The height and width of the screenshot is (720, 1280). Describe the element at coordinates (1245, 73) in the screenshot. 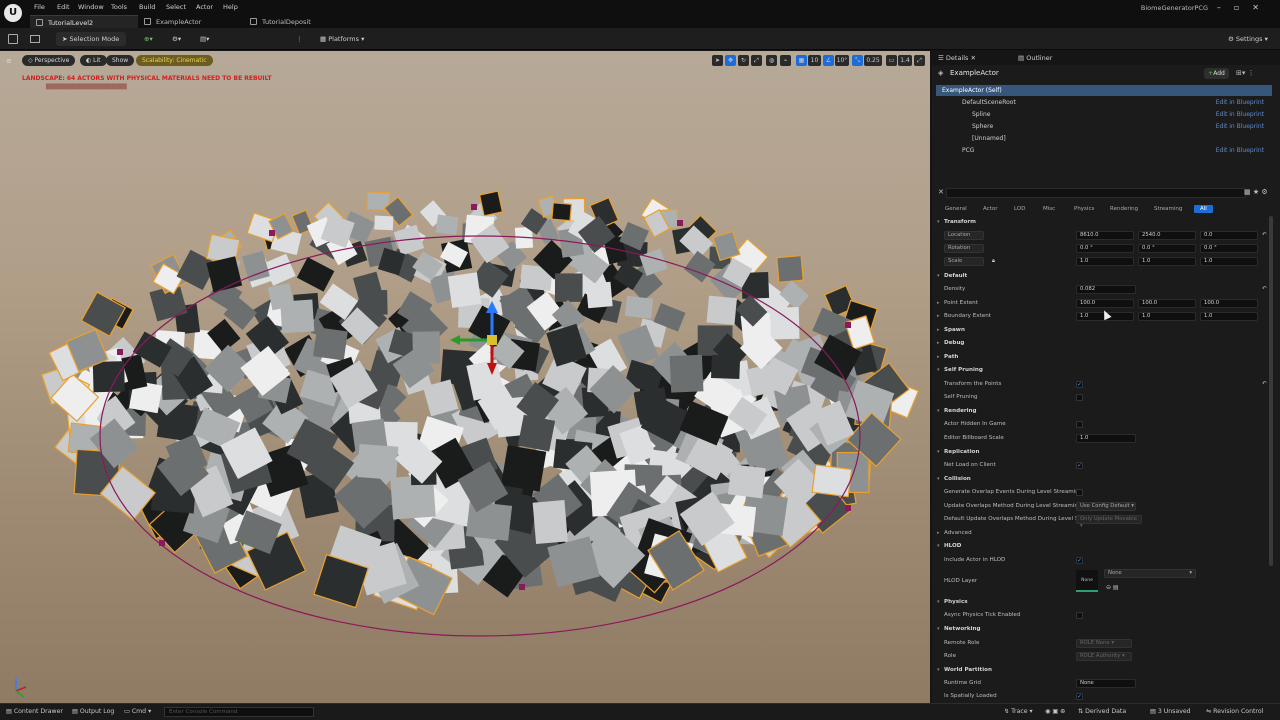

I see `blueprint-options-icon: ⊞▾ ⋮` at that location.